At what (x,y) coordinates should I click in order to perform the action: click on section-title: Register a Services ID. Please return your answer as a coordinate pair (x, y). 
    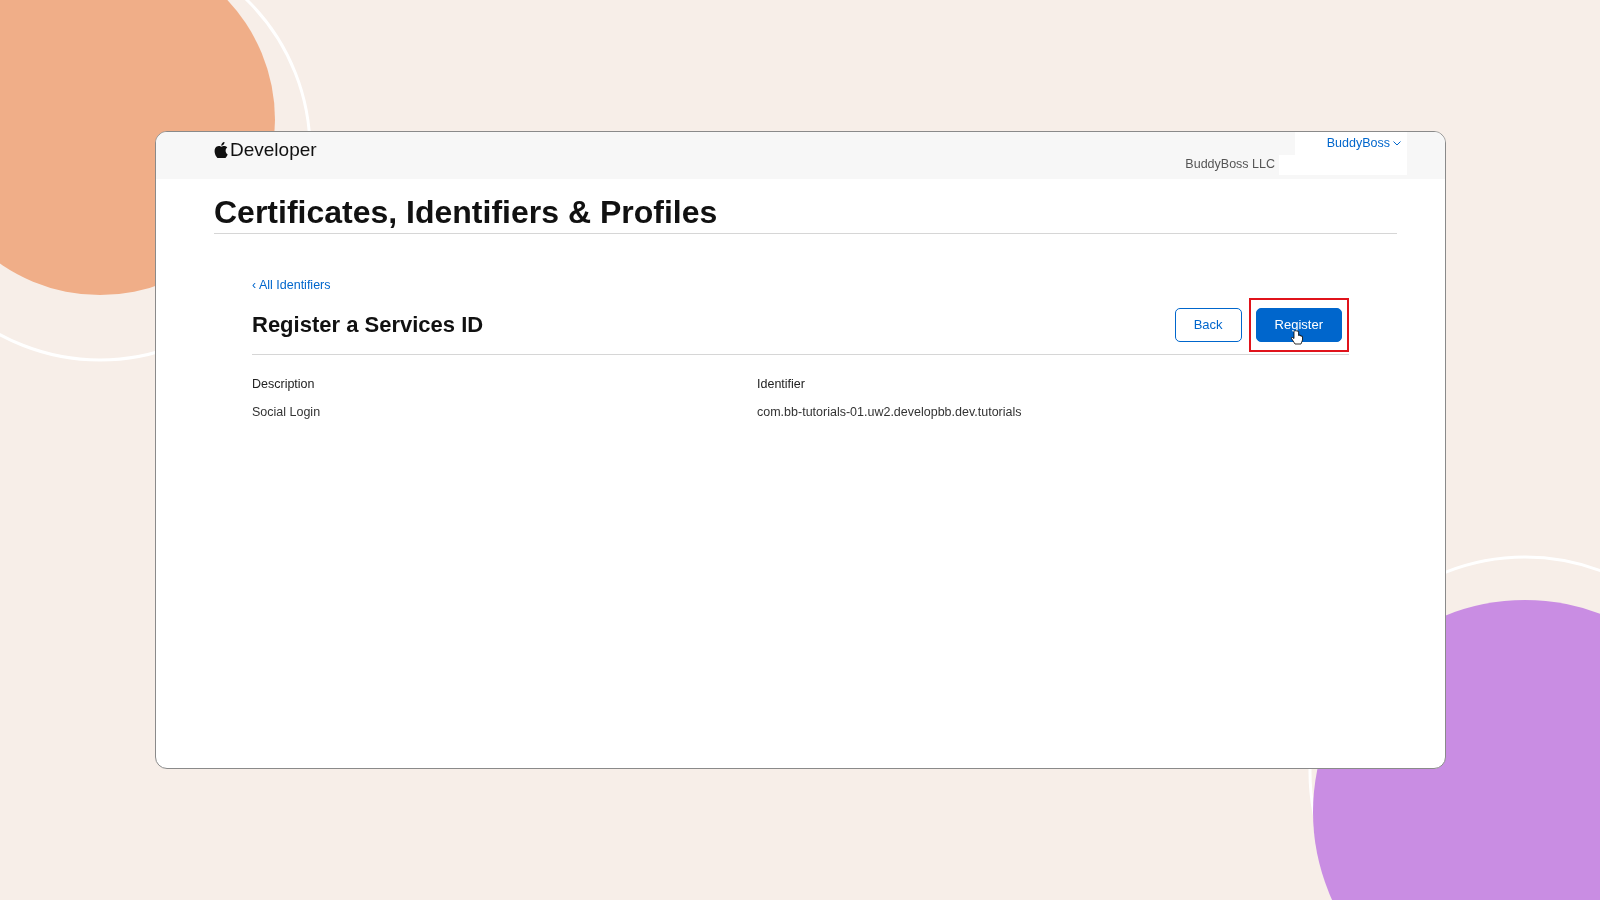
    Looking at the image, I should click on (368, 325).